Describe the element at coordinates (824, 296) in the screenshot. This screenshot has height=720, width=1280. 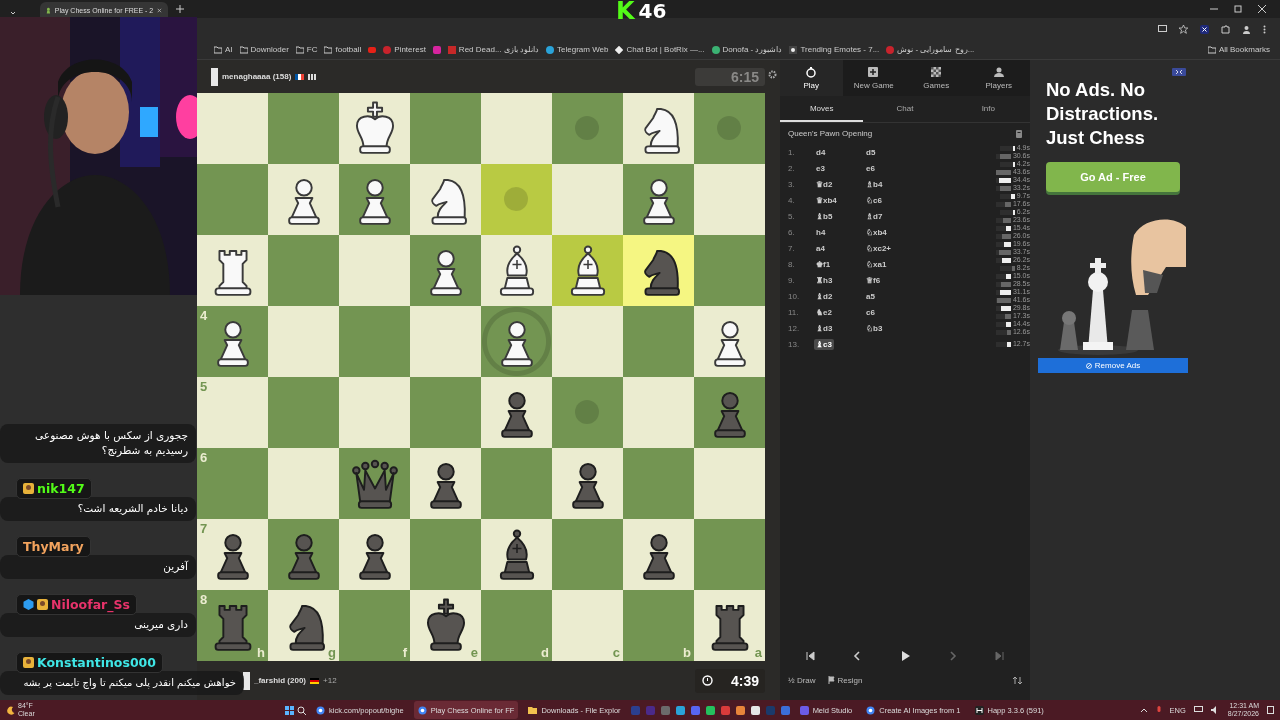
I see `move: ♝d2` at that location.